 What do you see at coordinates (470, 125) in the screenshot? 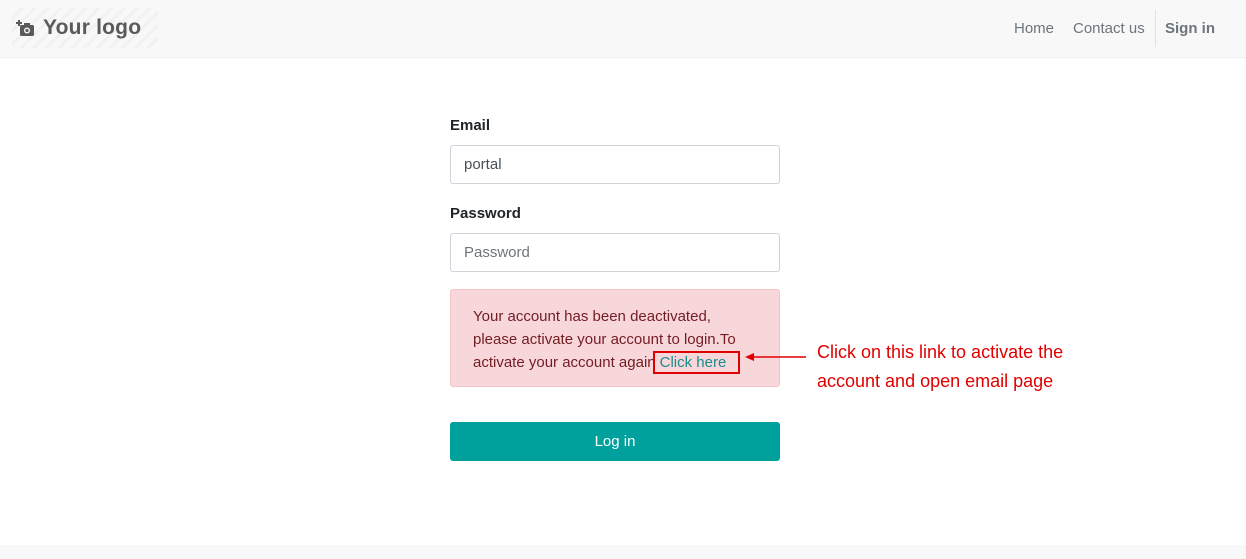
I see `email-label: Email` at bounding box center [470, 125].